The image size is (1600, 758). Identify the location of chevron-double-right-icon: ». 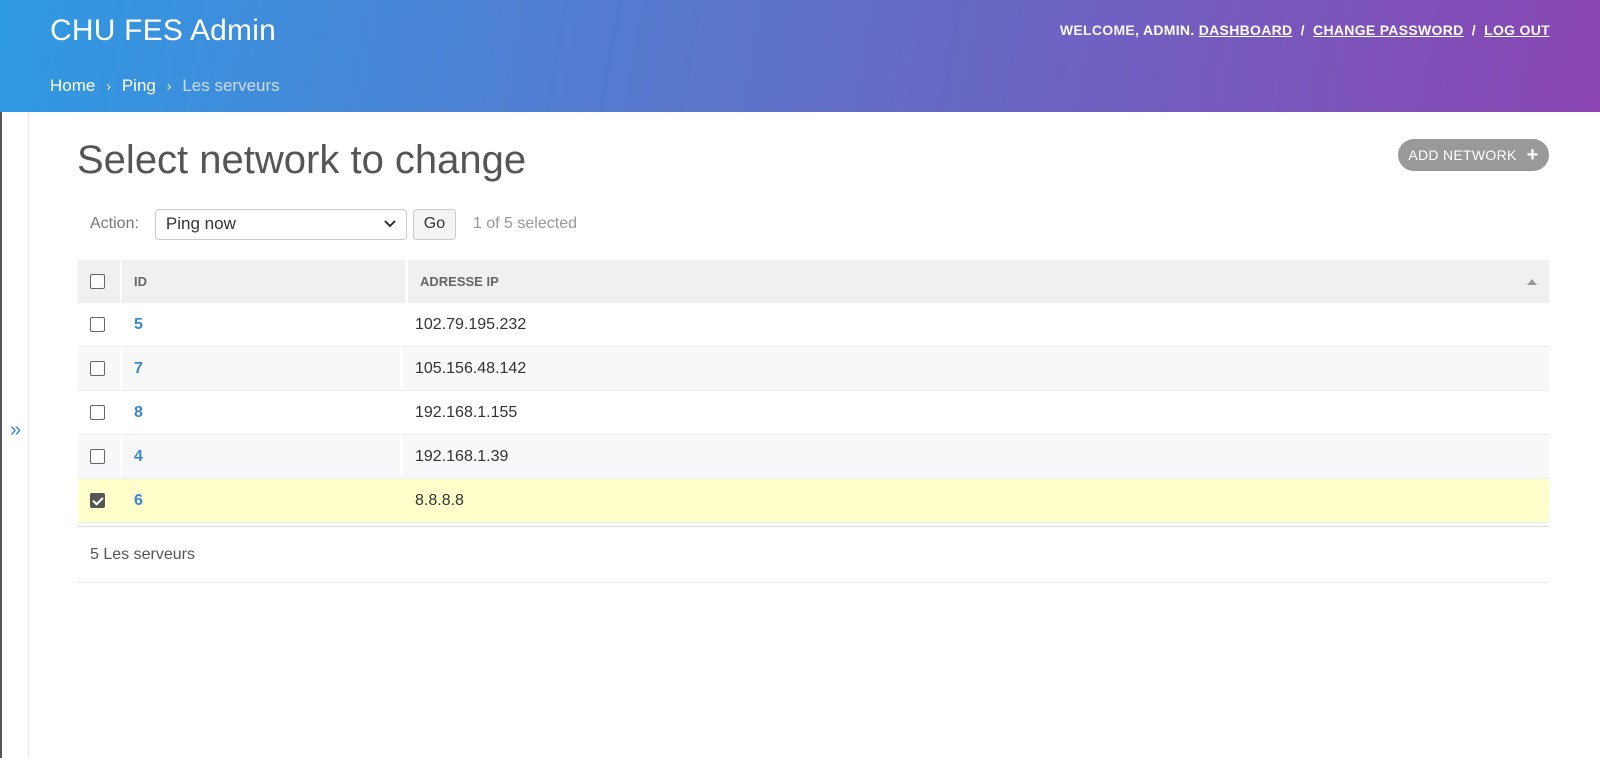
(15, 430).